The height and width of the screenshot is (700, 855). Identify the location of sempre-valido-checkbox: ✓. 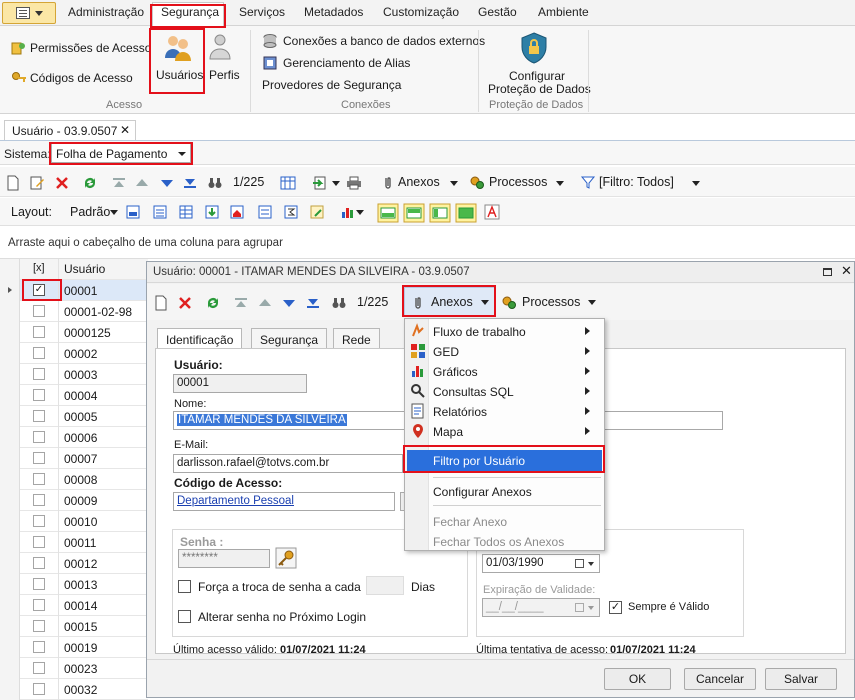
(615, 607).